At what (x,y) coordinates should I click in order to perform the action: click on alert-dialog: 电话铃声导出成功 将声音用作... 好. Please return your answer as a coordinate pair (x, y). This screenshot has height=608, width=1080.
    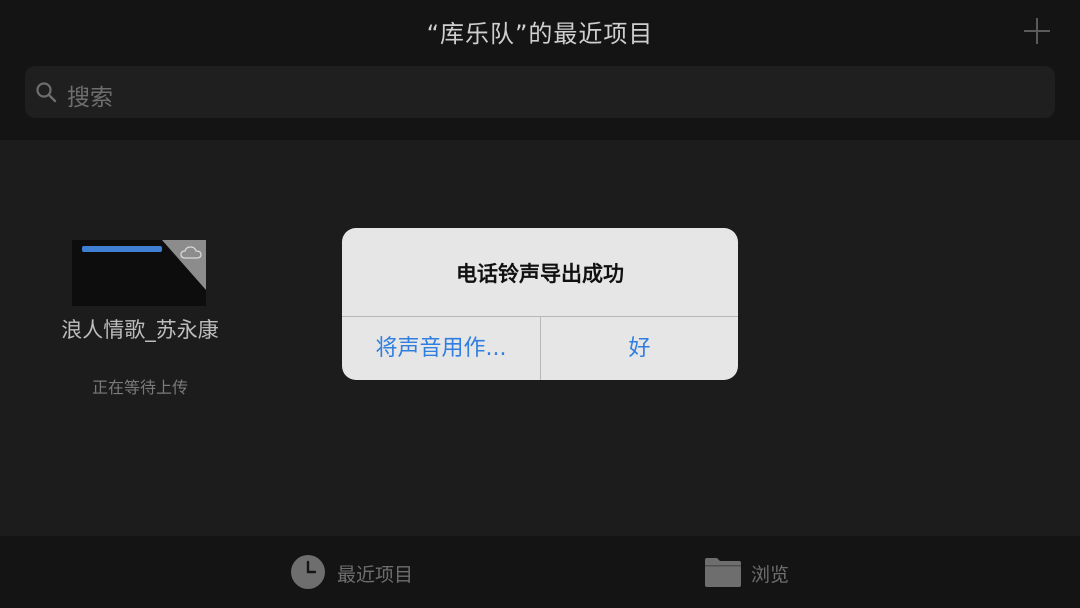
    Looking at the image, I should click on (540, 304).